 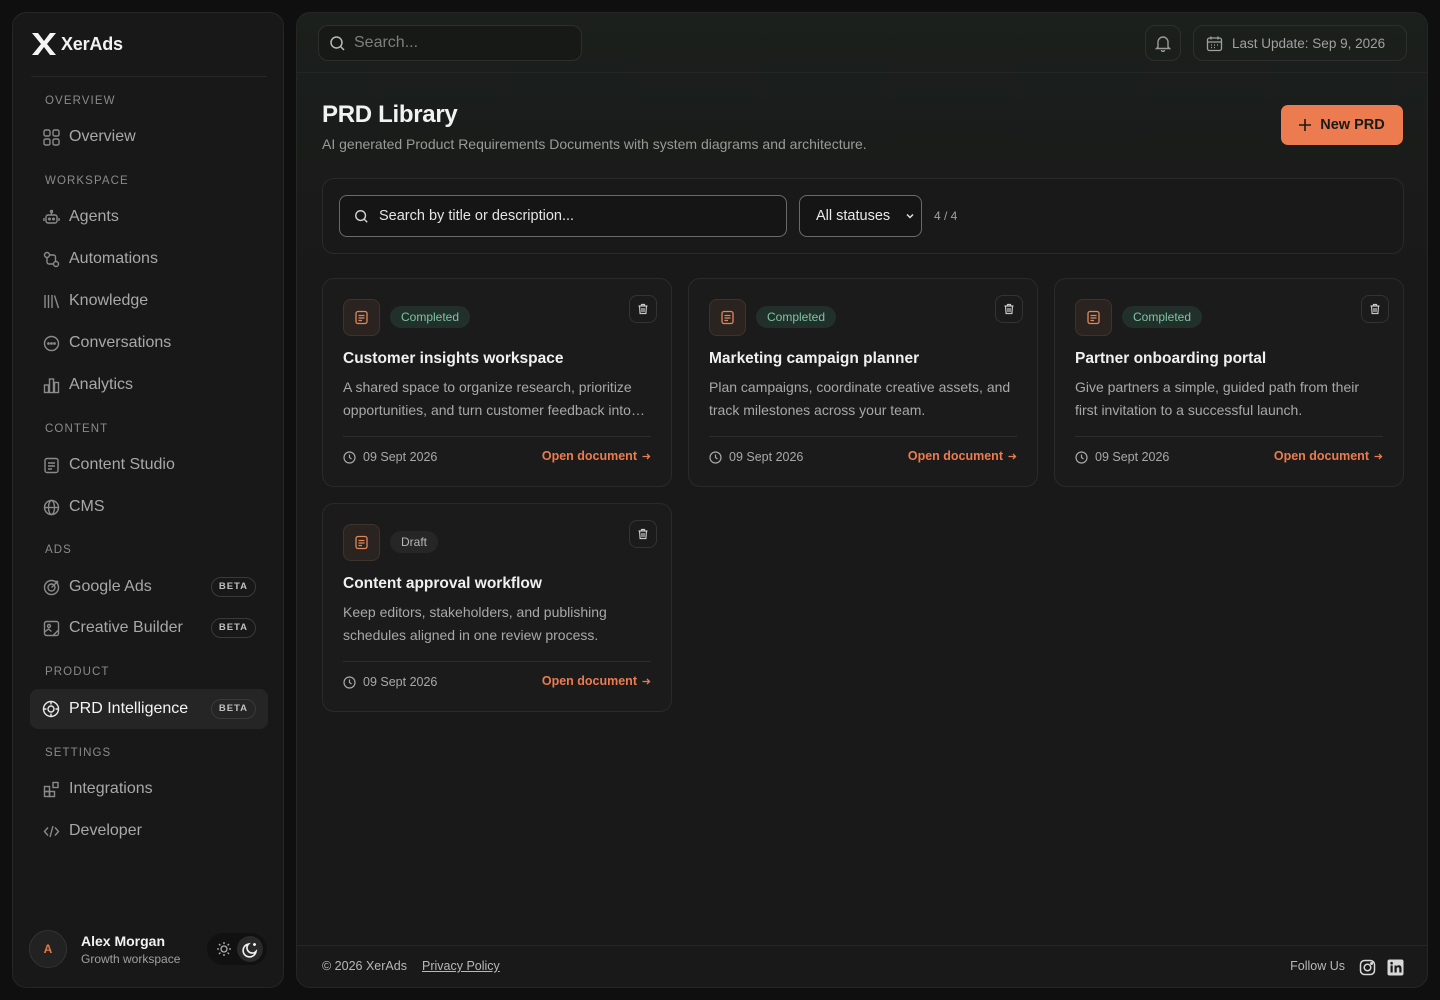 I want to click on user-profile: A Alex Morgan Growth workspace, so click(x=148, y=949).